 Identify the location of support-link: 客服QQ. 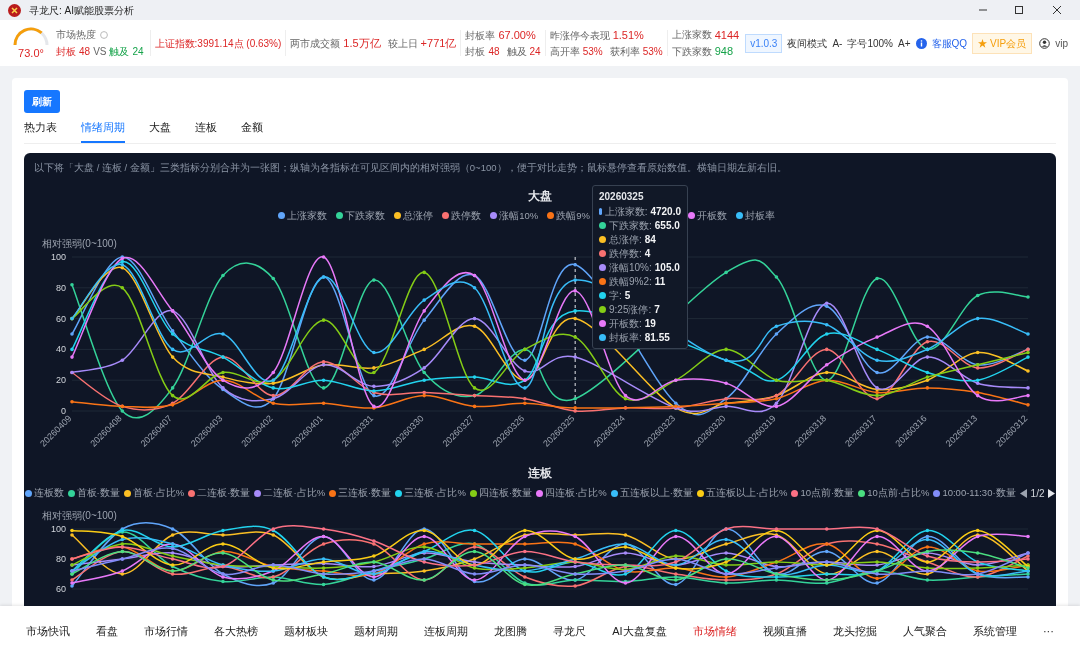
(949, 43).